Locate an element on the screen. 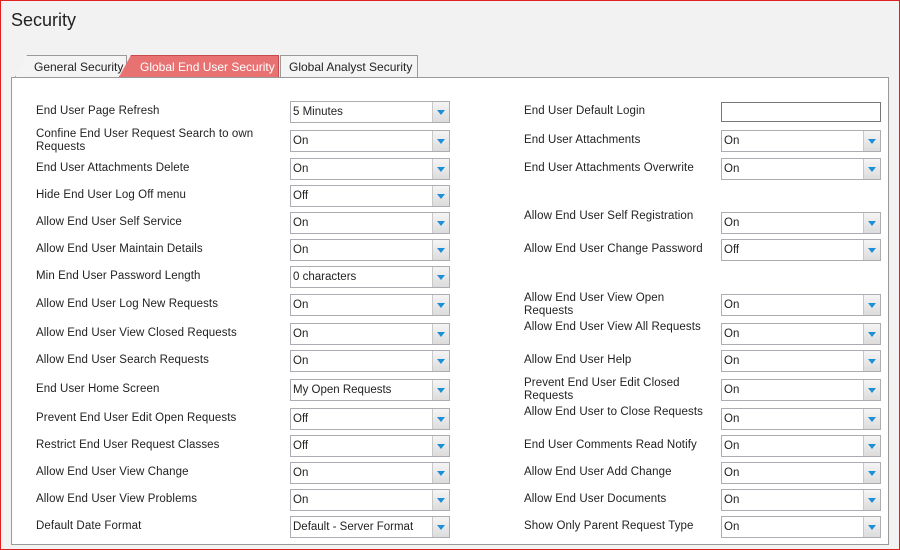 The image size is (900, 550). confine-end-user-request-search-to-own-requests-select: On is located at coordinates (370, 141).